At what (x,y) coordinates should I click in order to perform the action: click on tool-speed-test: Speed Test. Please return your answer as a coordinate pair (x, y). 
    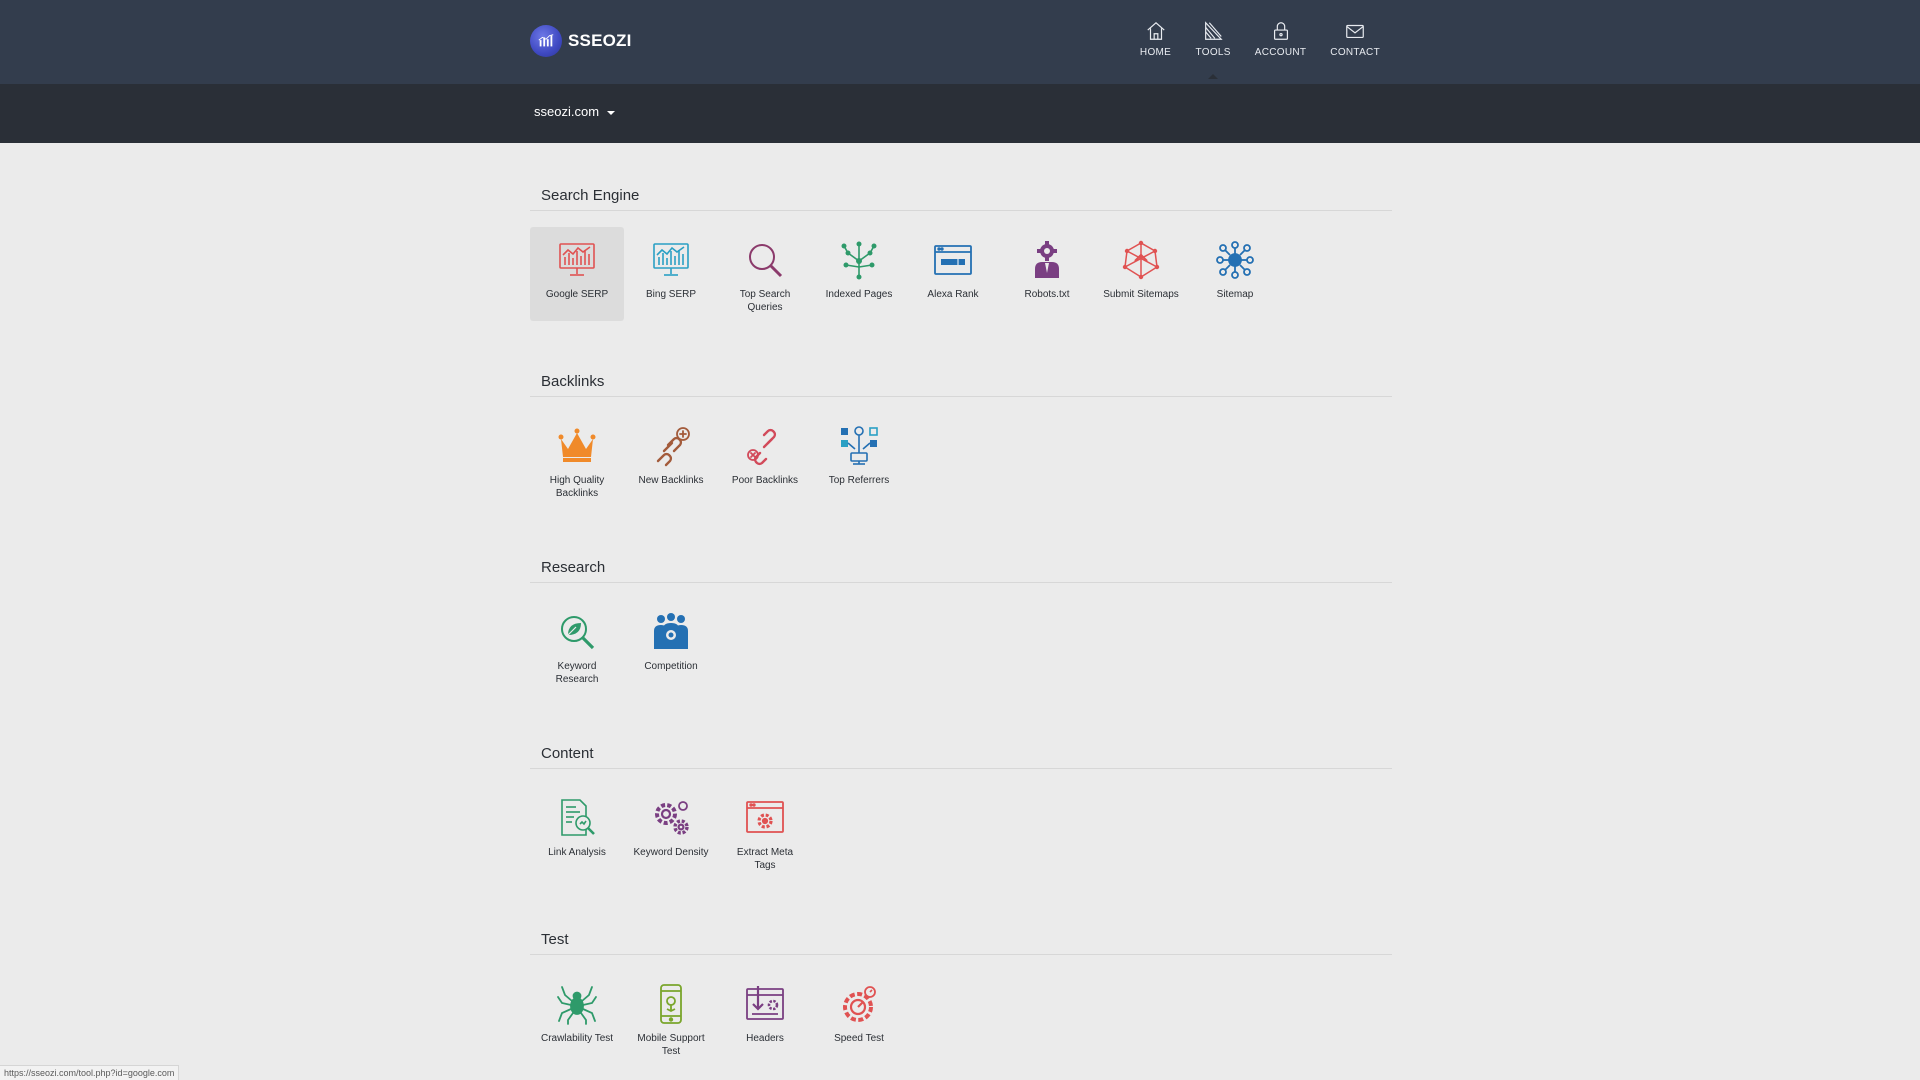
    Looking at the image, I should click on (859, 1018).